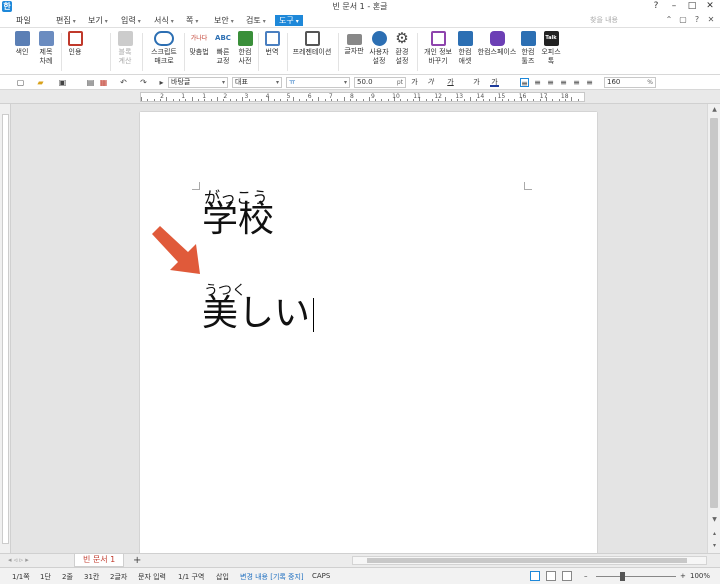 The image size is (720, 584). I want to click on privacy-button: 개인 정보 바꾸기, so click(438, 48).